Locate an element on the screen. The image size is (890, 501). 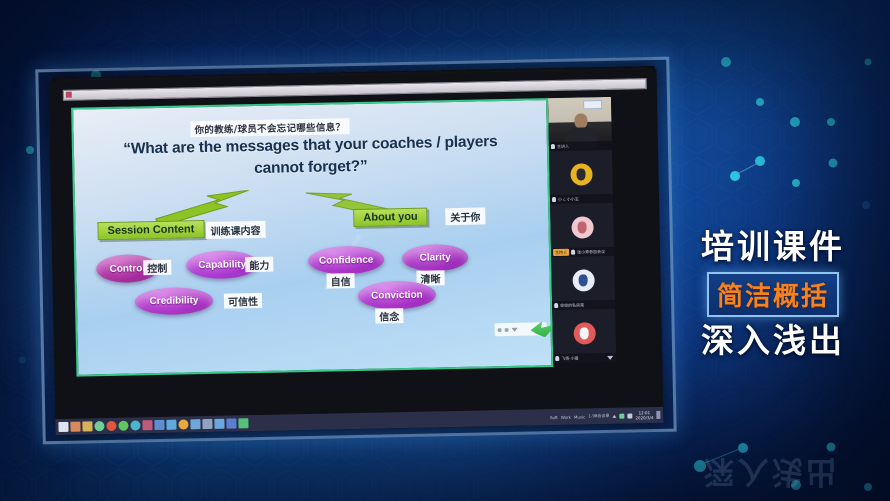
bubble-capability-label: Capability is located at coordinates (222, 264).